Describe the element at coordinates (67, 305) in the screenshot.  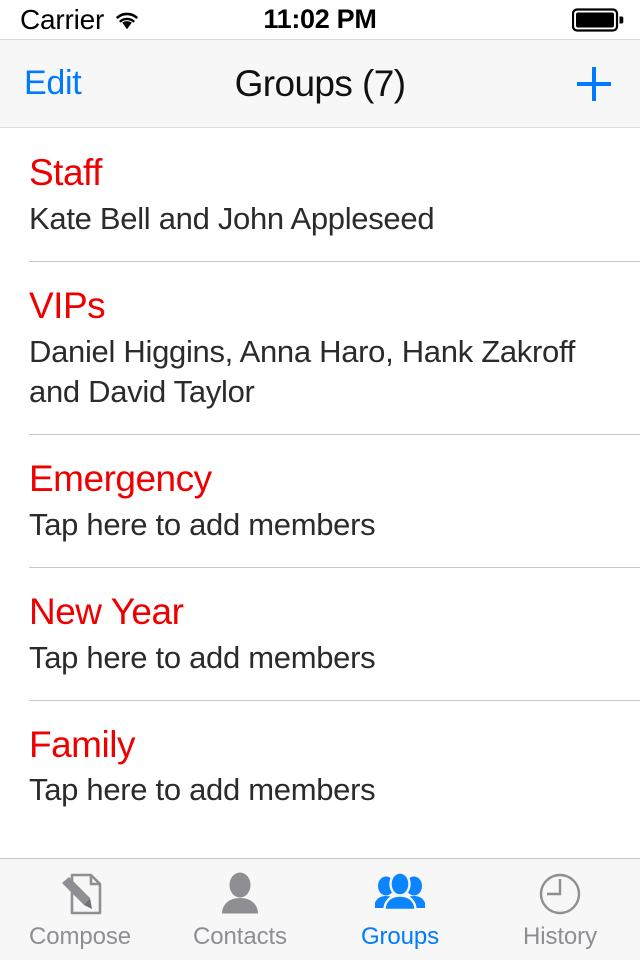
I see `group-name: VIPs` at that location.